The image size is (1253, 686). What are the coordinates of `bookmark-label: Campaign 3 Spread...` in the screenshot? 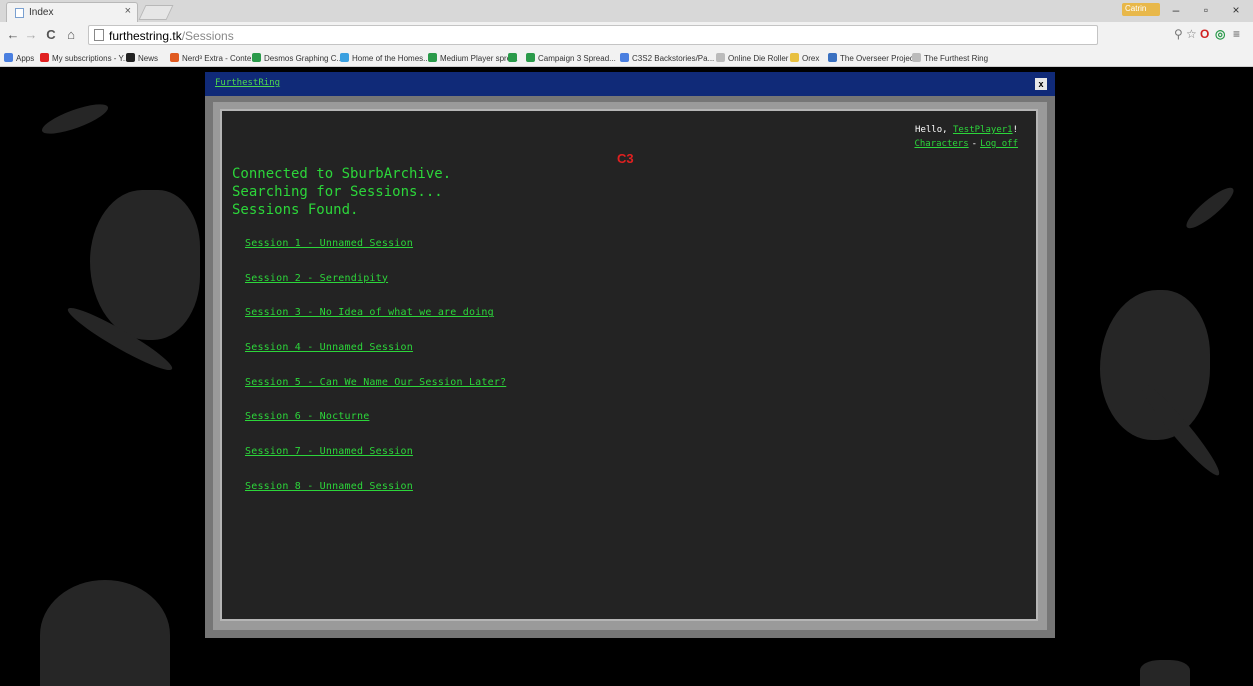 It's located at (577, 58).